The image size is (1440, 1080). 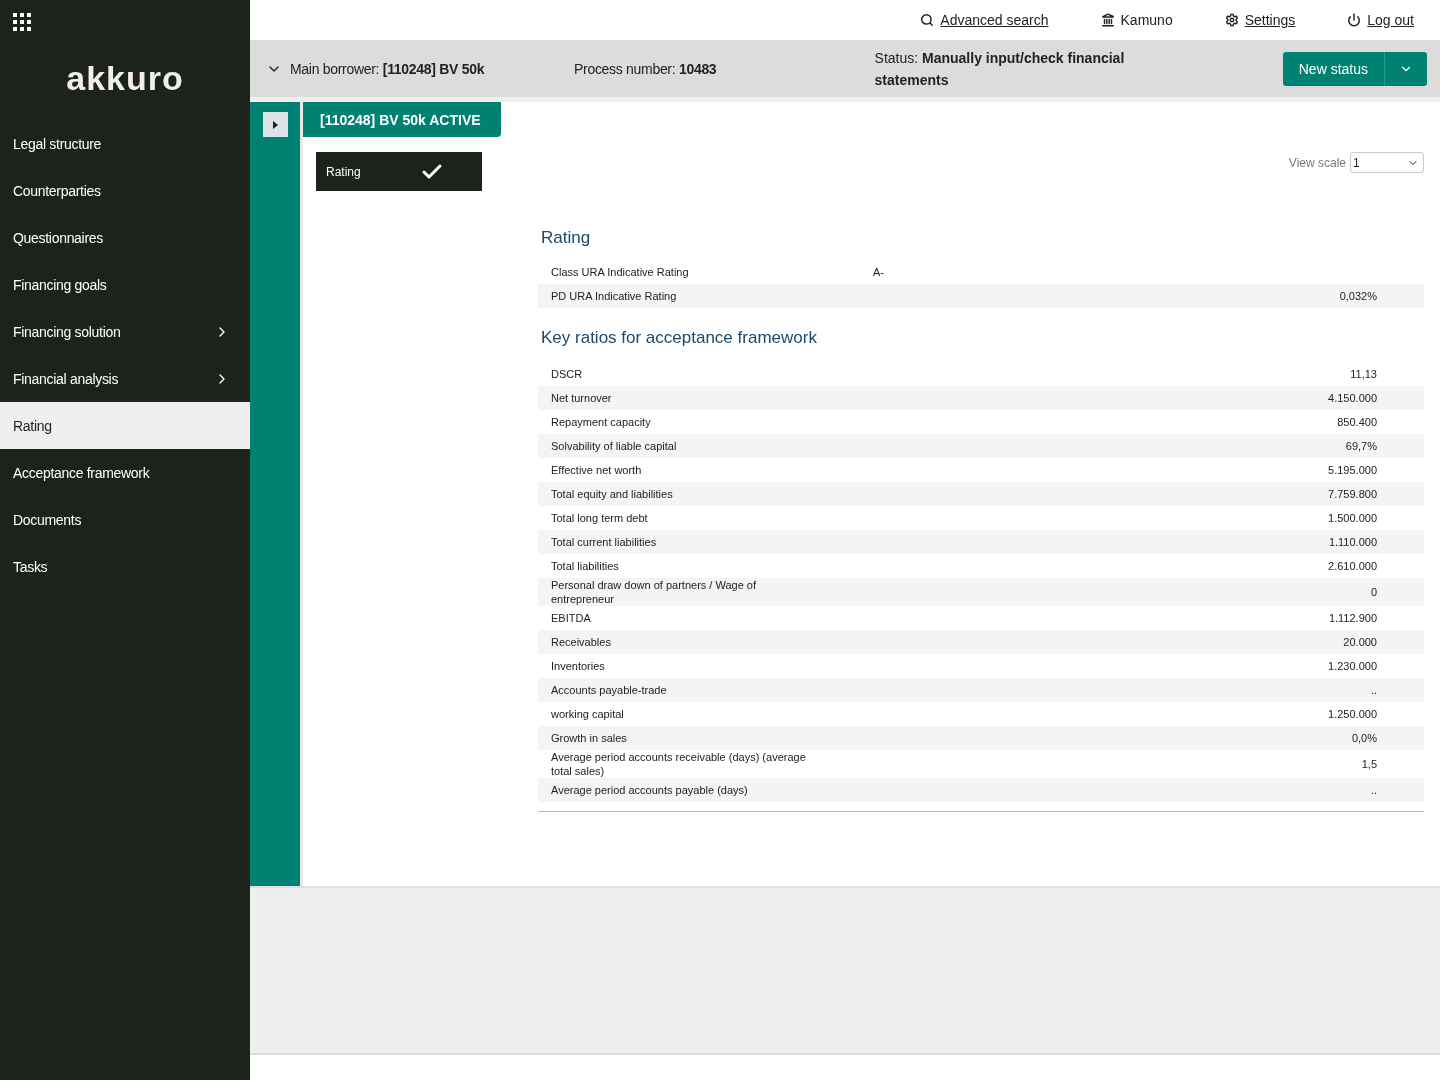 I want to click on row-label: Average period accounts payable (days), so click(x=650, y=790).